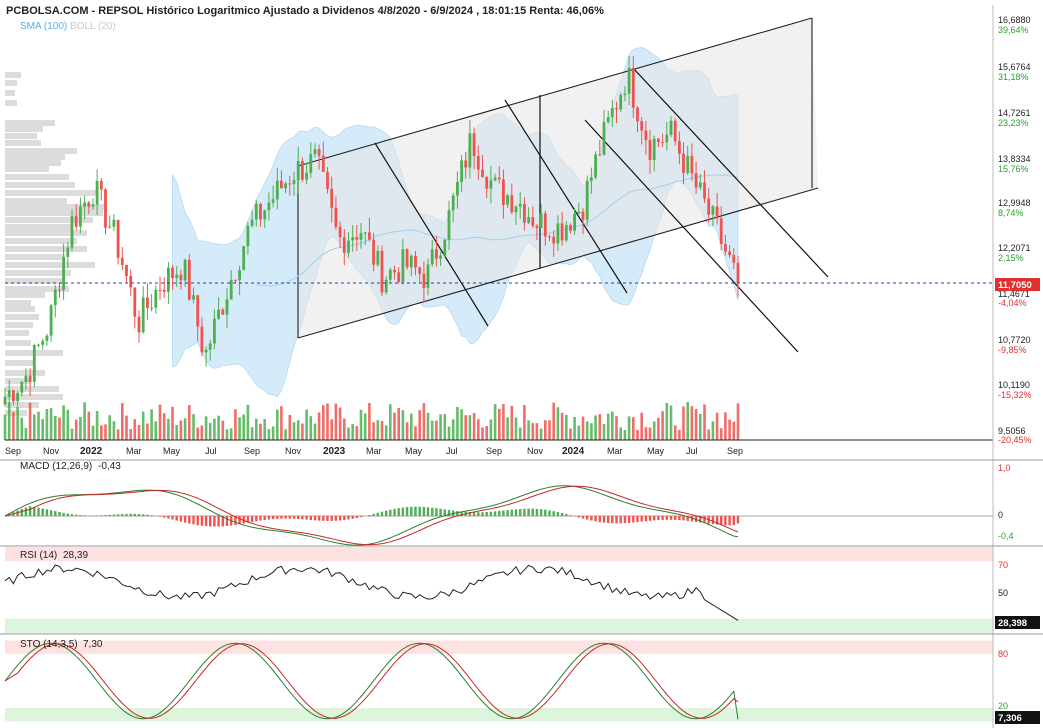  Describe the element at coordinates (334, 451) in the screenshot. I see `x-label: 2023` at that location.